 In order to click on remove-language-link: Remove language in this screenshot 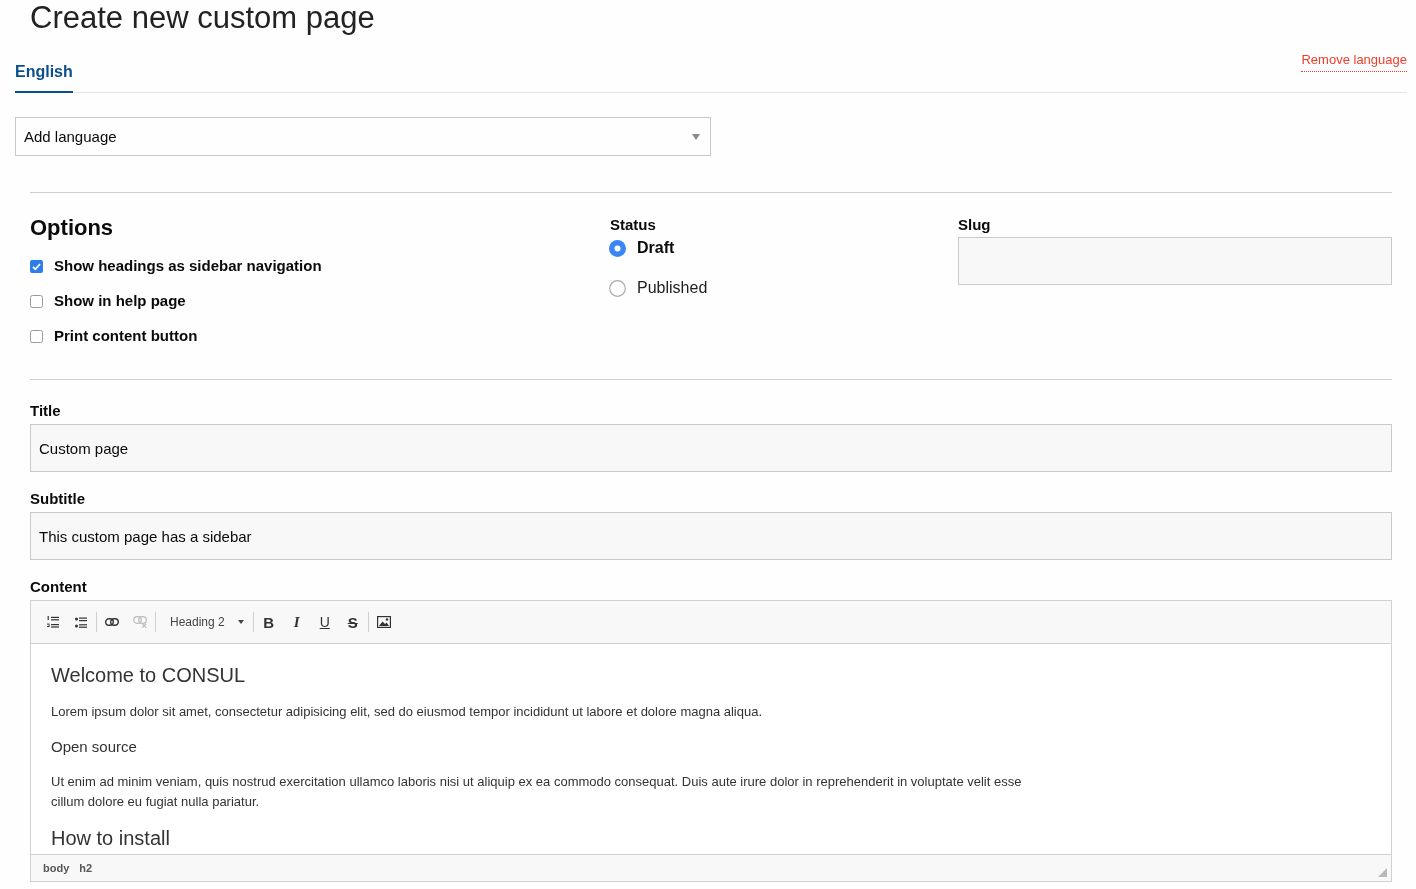, I will do `click(1354, 62)`.